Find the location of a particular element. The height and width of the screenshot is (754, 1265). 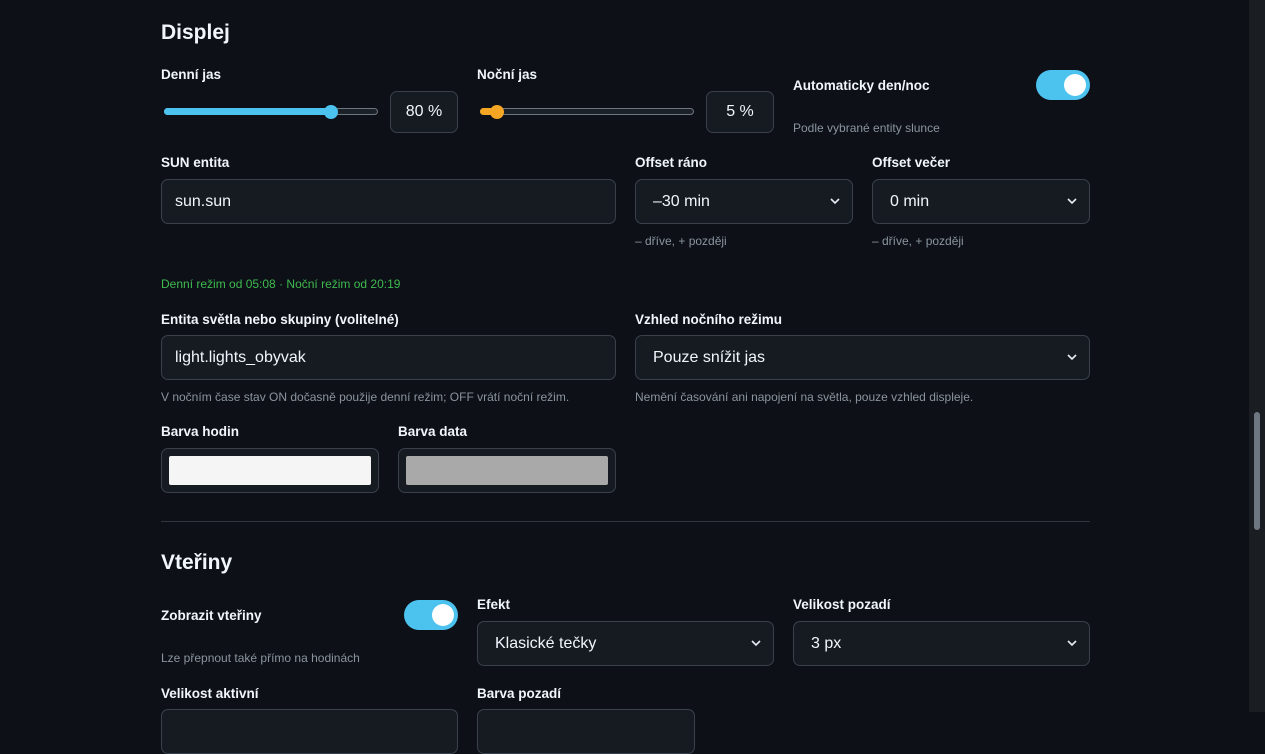

background-color-label: Barva pozadí is located at coordinates (519, 693).